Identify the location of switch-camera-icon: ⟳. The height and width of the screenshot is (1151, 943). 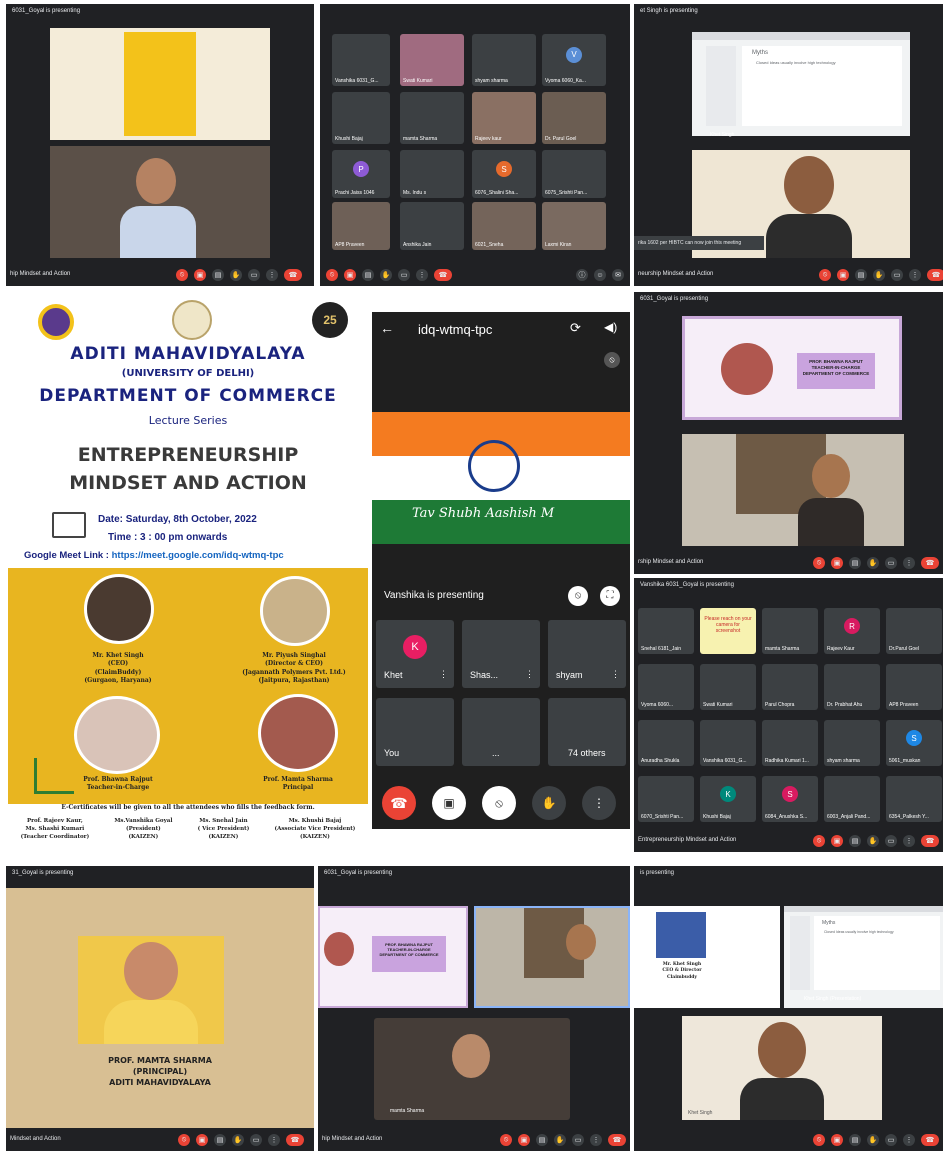
(575, 328).